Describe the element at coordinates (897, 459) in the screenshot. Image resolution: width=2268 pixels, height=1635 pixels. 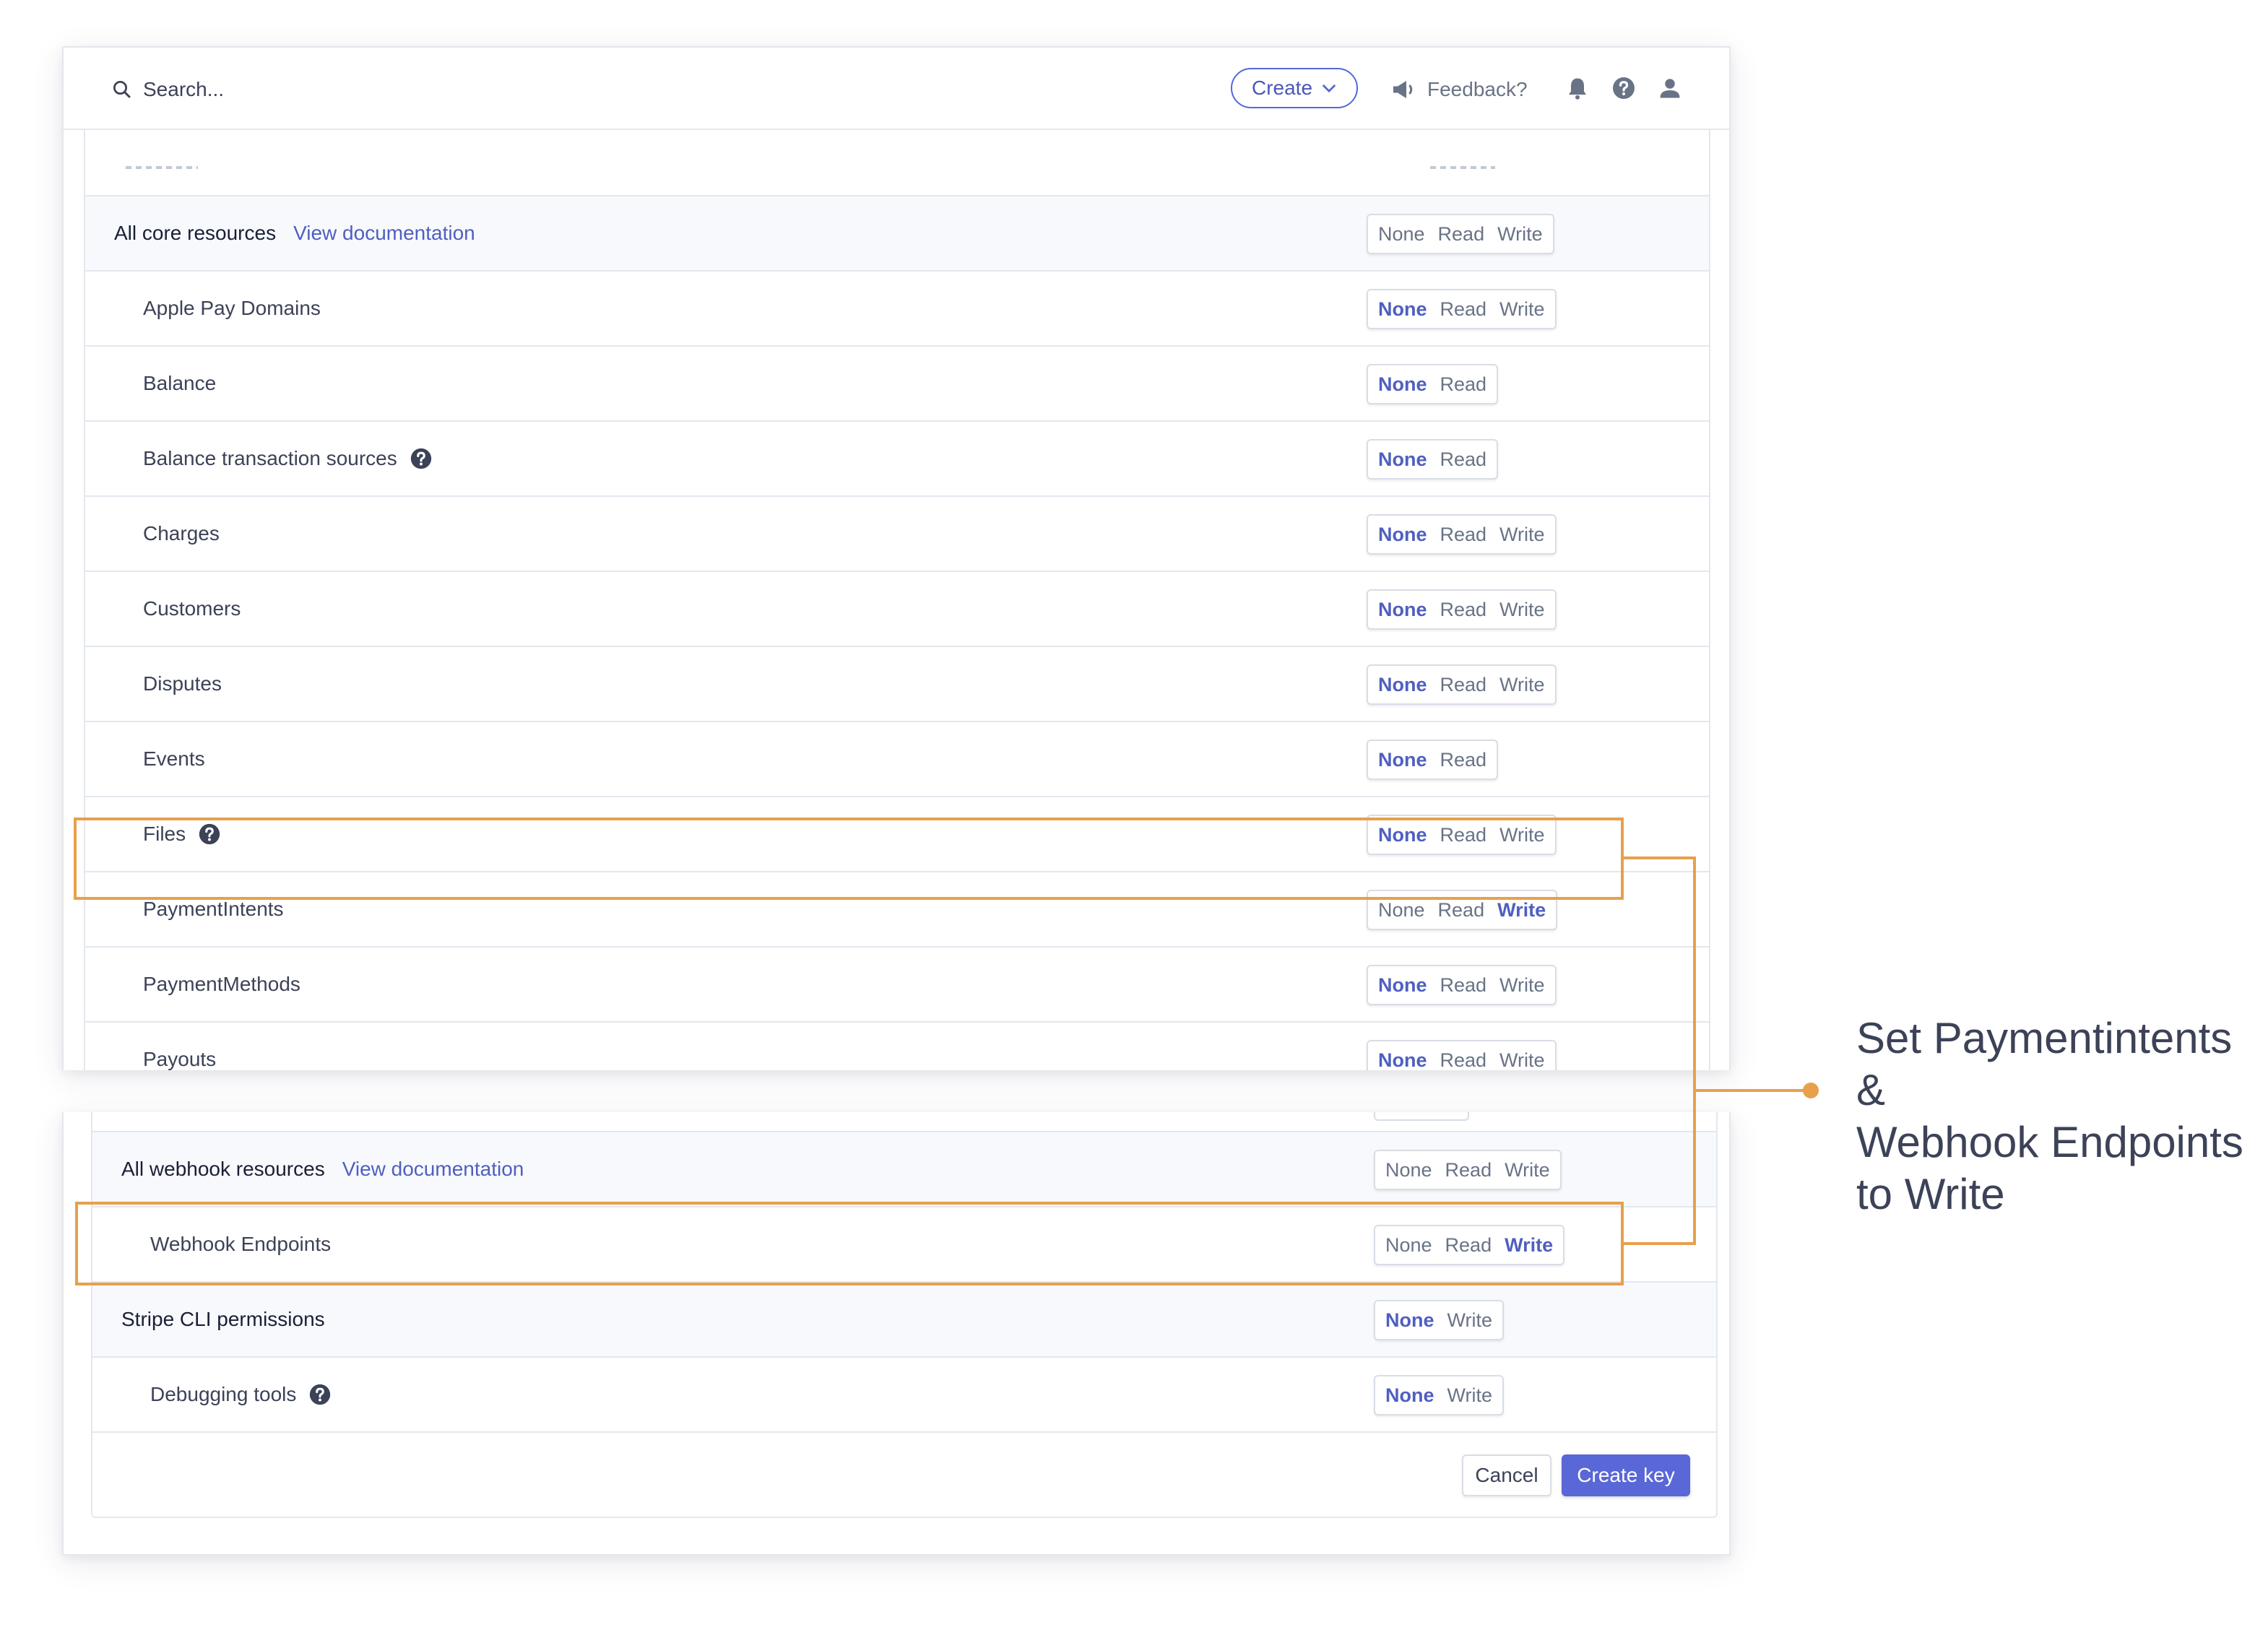
I see `permission-row-balance-transaction-sources: Balance transaction sources None Read` at that location.